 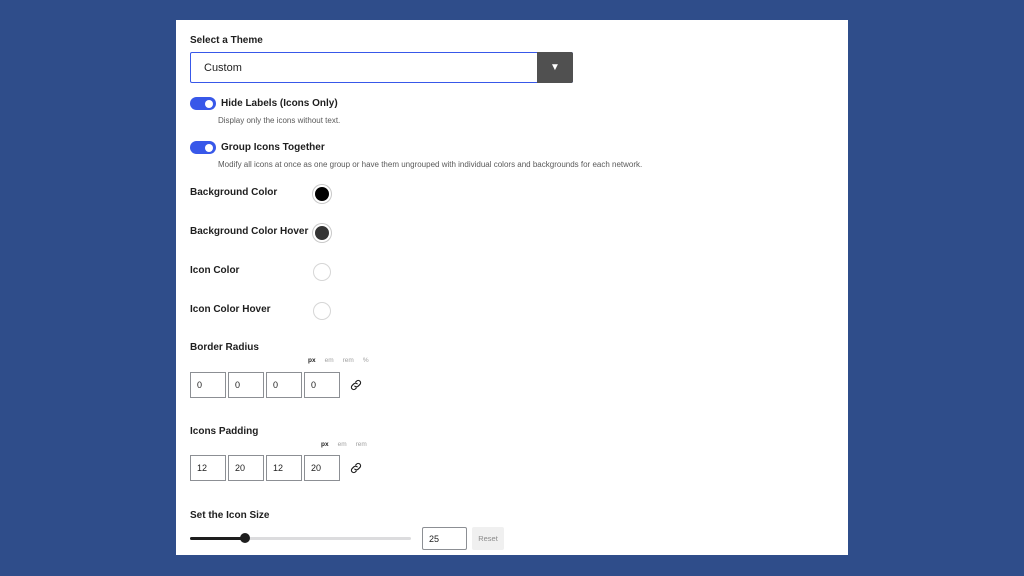 What do you see at coordinates (488, 538) in the screenshot?
I see `reset-button: Reset` at bounding box center [488, 538].